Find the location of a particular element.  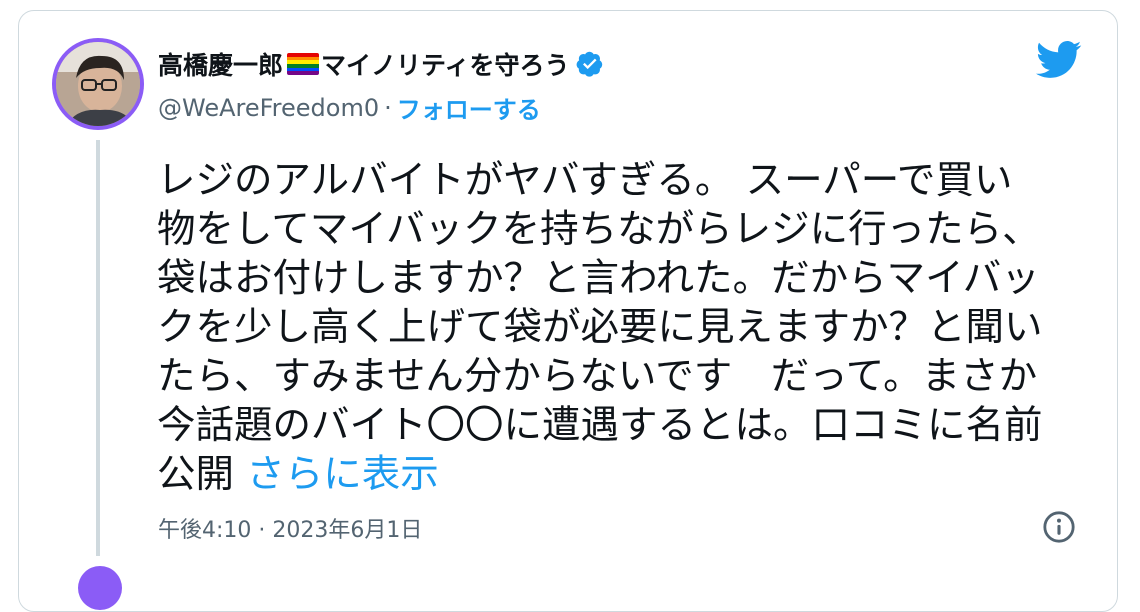

thread-line is located at coordinates (98, 348).